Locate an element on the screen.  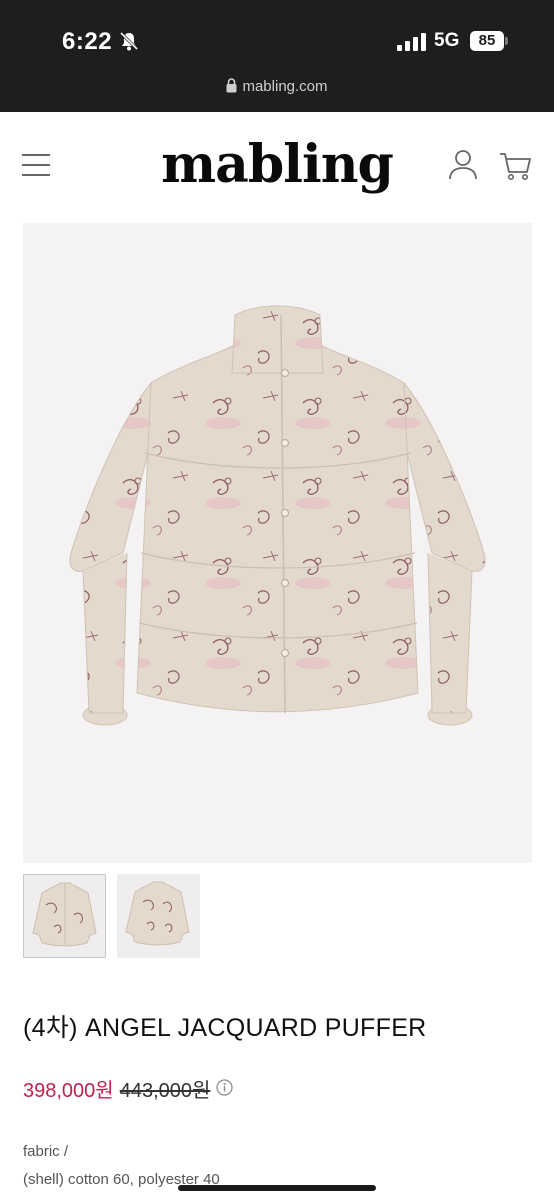
status-bar: 6:22 5G 85 mabling.com is located at coordinates (277, 56).